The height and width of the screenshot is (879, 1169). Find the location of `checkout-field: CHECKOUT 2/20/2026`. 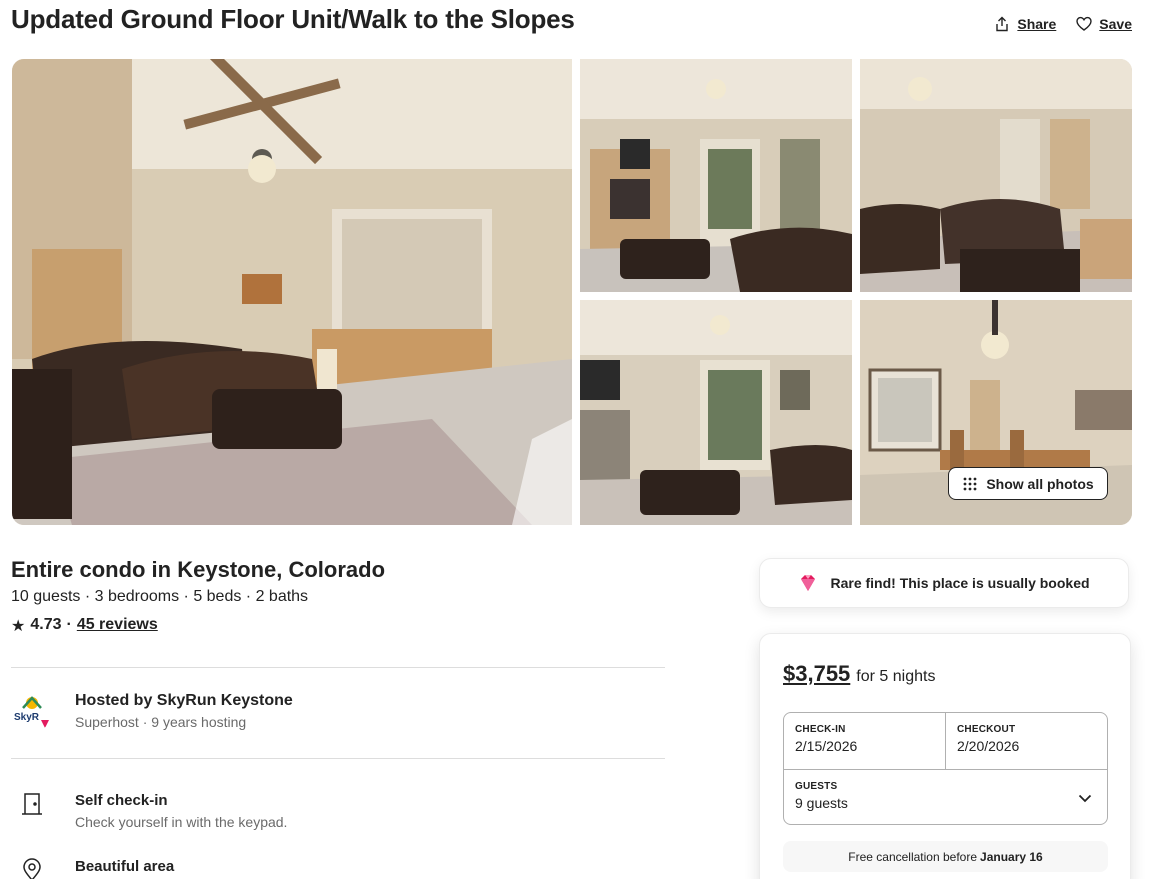

checkout-field: CHECKOUT 2/20/2026 is located at coordinates (1026, 741).